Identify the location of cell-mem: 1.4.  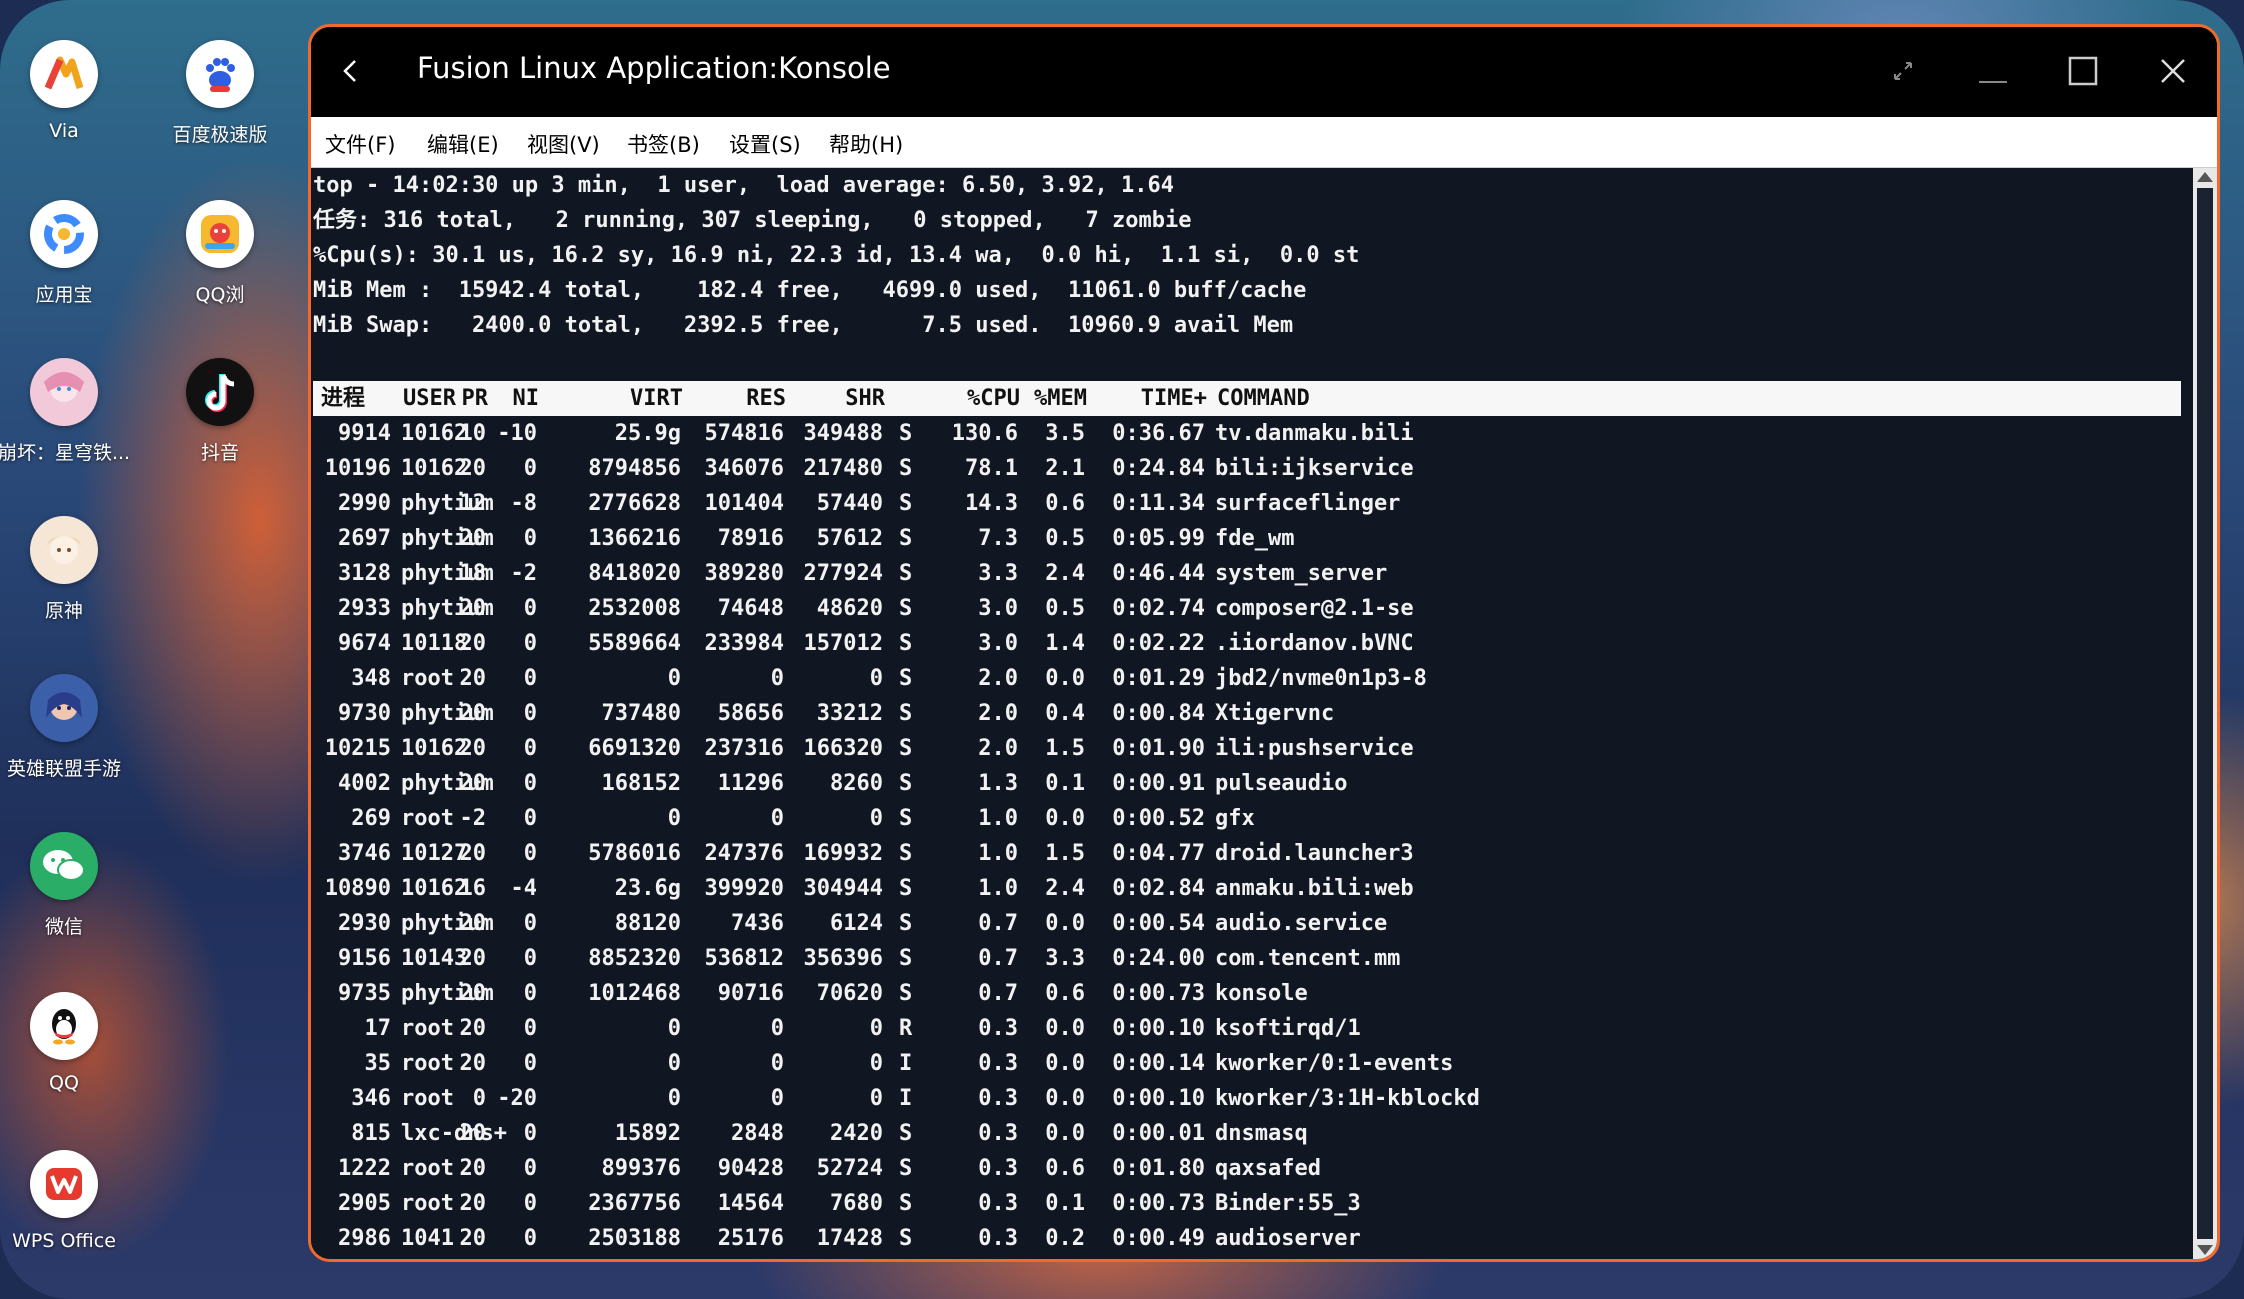
(1065, 643).